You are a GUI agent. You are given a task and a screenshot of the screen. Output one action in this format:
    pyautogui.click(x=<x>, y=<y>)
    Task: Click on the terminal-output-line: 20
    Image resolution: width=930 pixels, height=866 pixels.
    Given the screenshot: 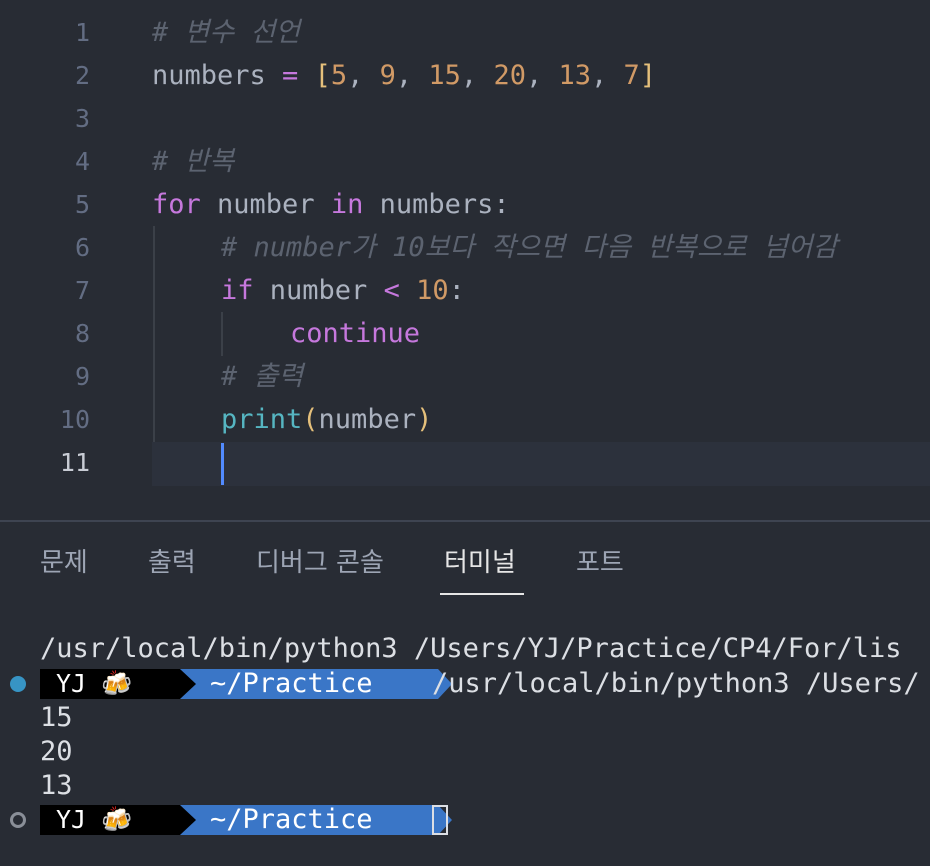 What is the action you would take?
    pyautogui.click(x=56, y=751)
    